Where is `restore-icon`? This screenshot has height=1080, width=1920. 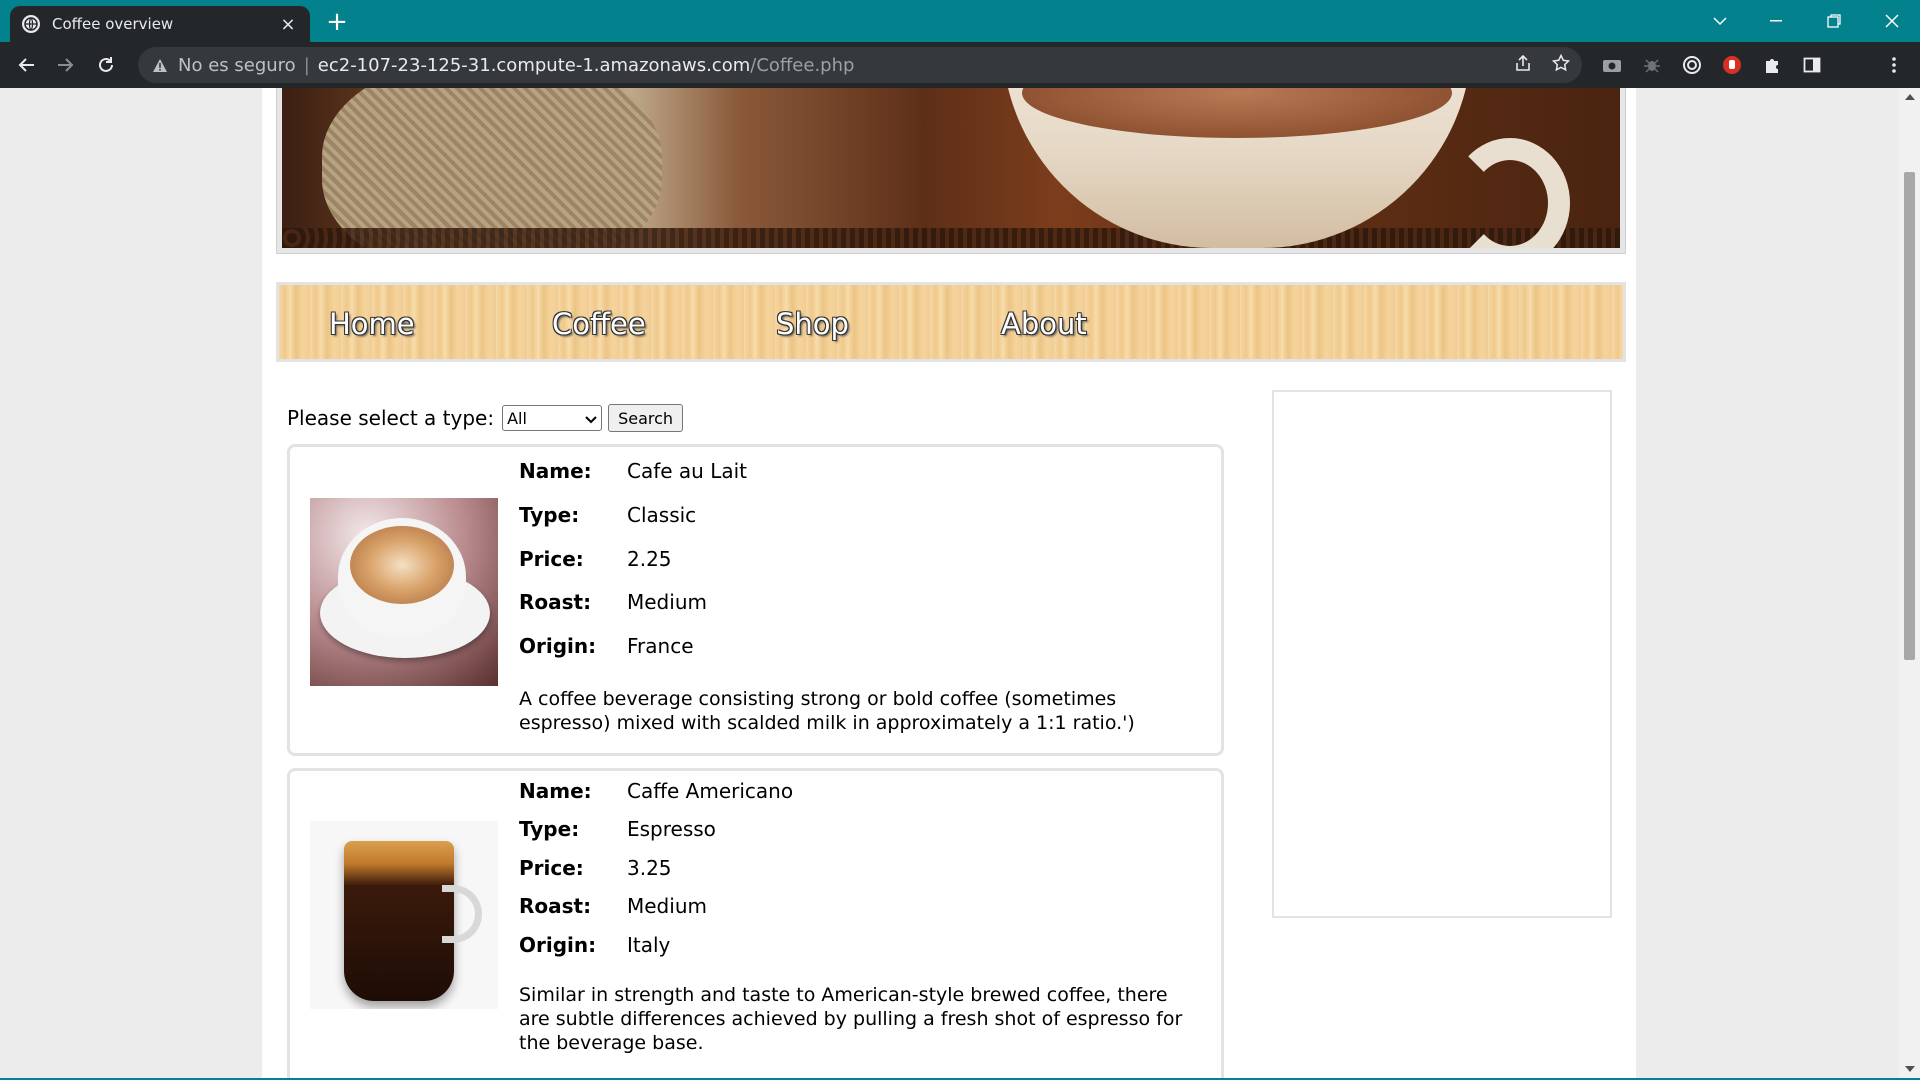 restore-icon is located at coordinates (1834, 21).